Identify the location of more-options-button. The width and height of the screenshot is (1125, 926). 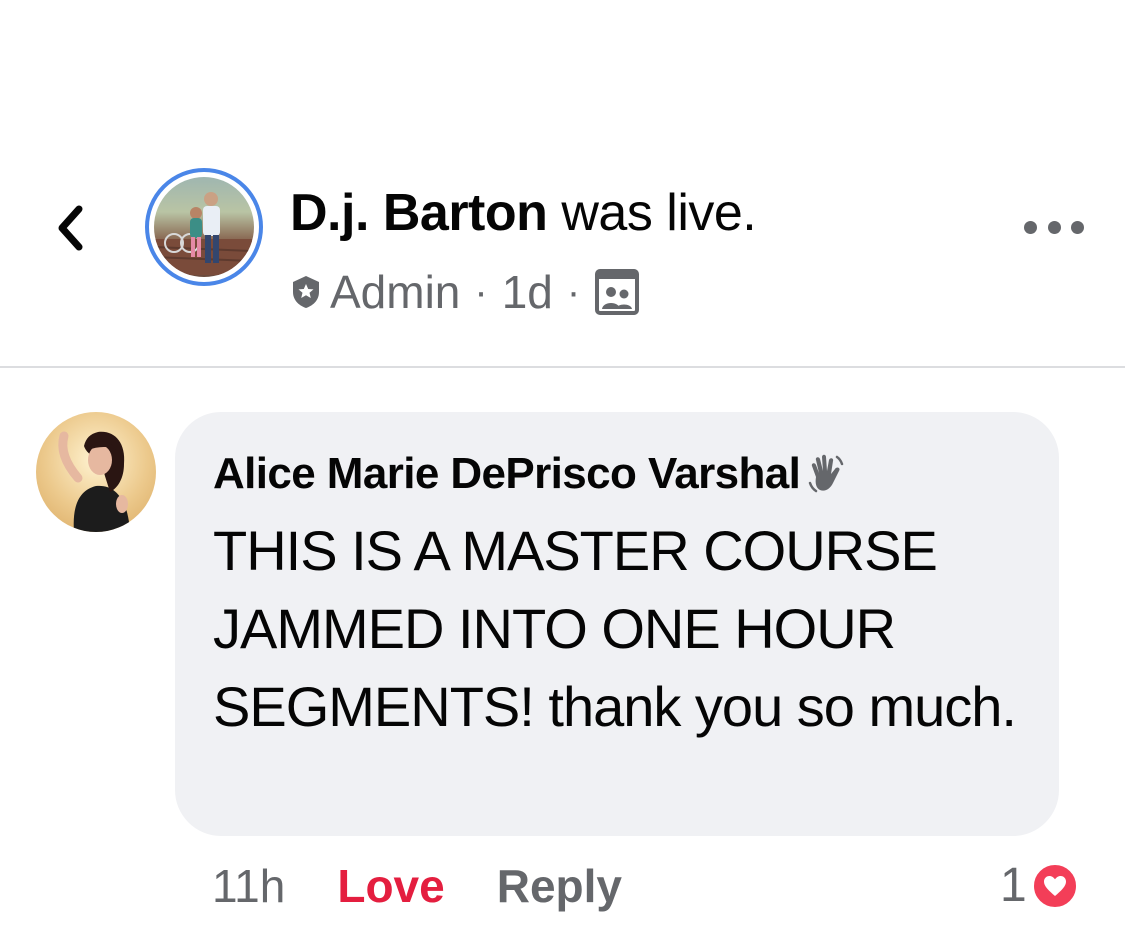
(1054, 227).